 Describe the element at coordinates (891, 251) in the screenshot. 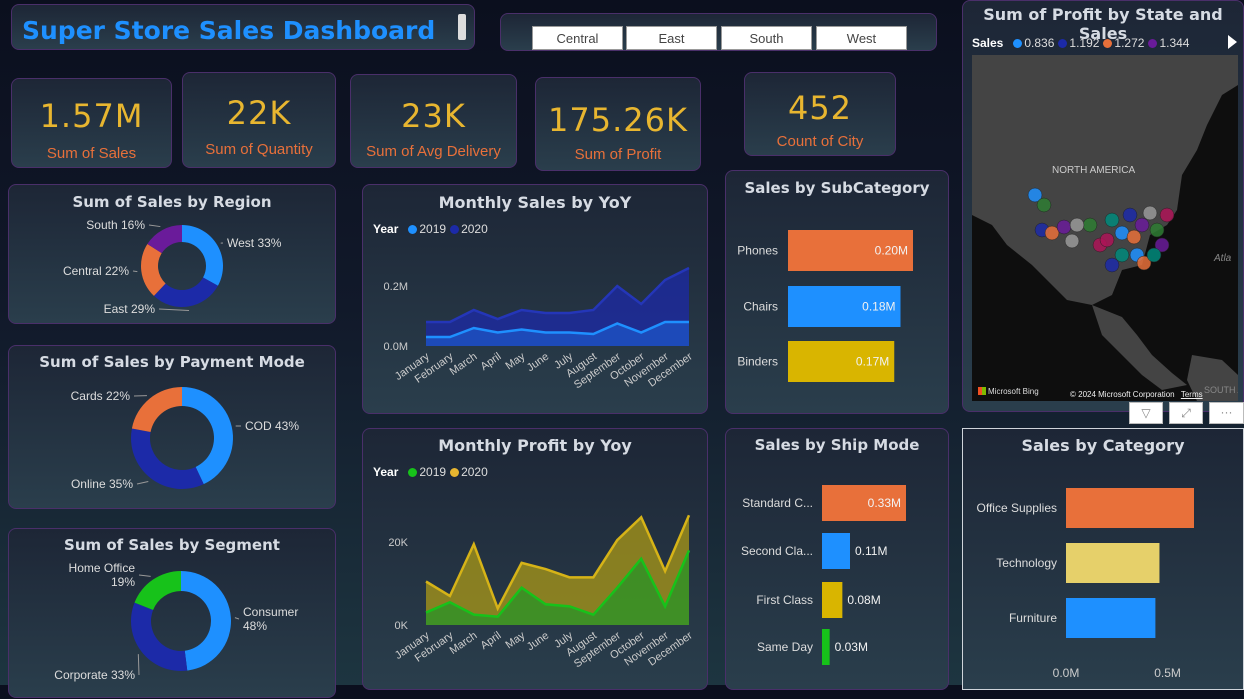

I see `data-label: 0.20M` at that location.